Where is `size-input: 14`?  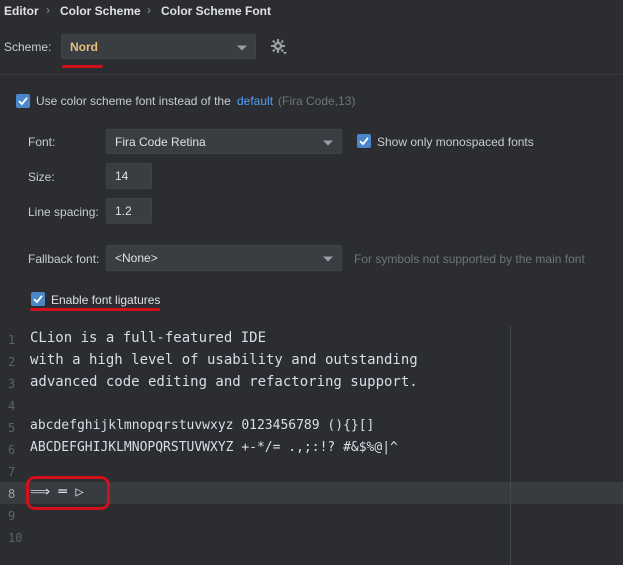 size-input: 14 is located at coordinates (129, 176).